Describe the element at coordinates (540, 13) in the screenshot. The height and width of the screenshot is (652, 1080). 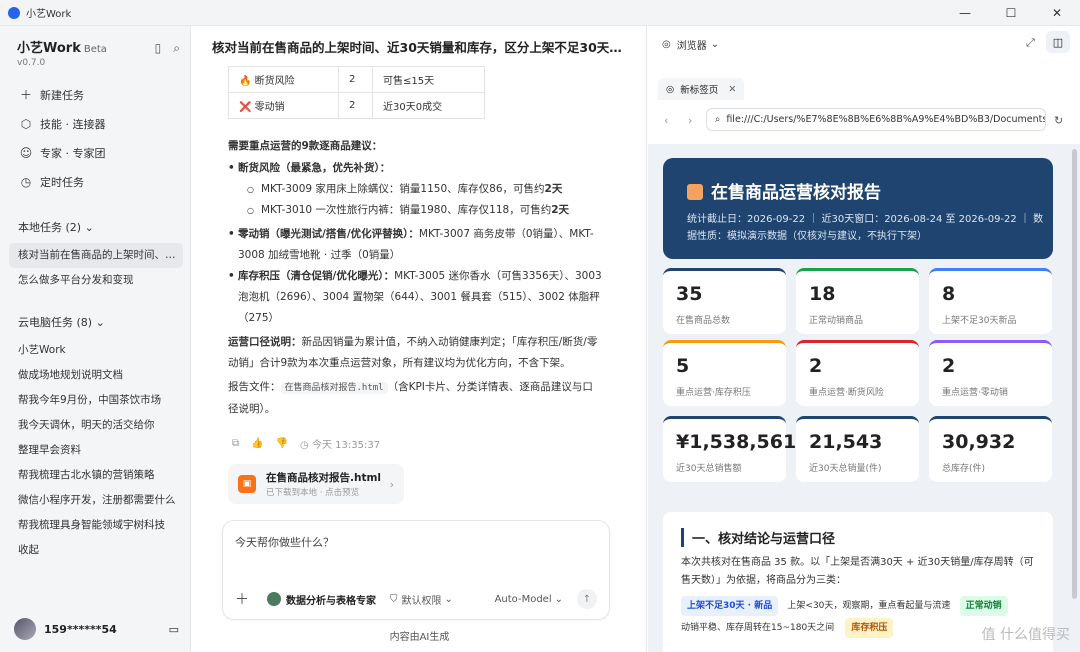
I see `title-bar: 小艺Work — ☐ ✕` at that location.